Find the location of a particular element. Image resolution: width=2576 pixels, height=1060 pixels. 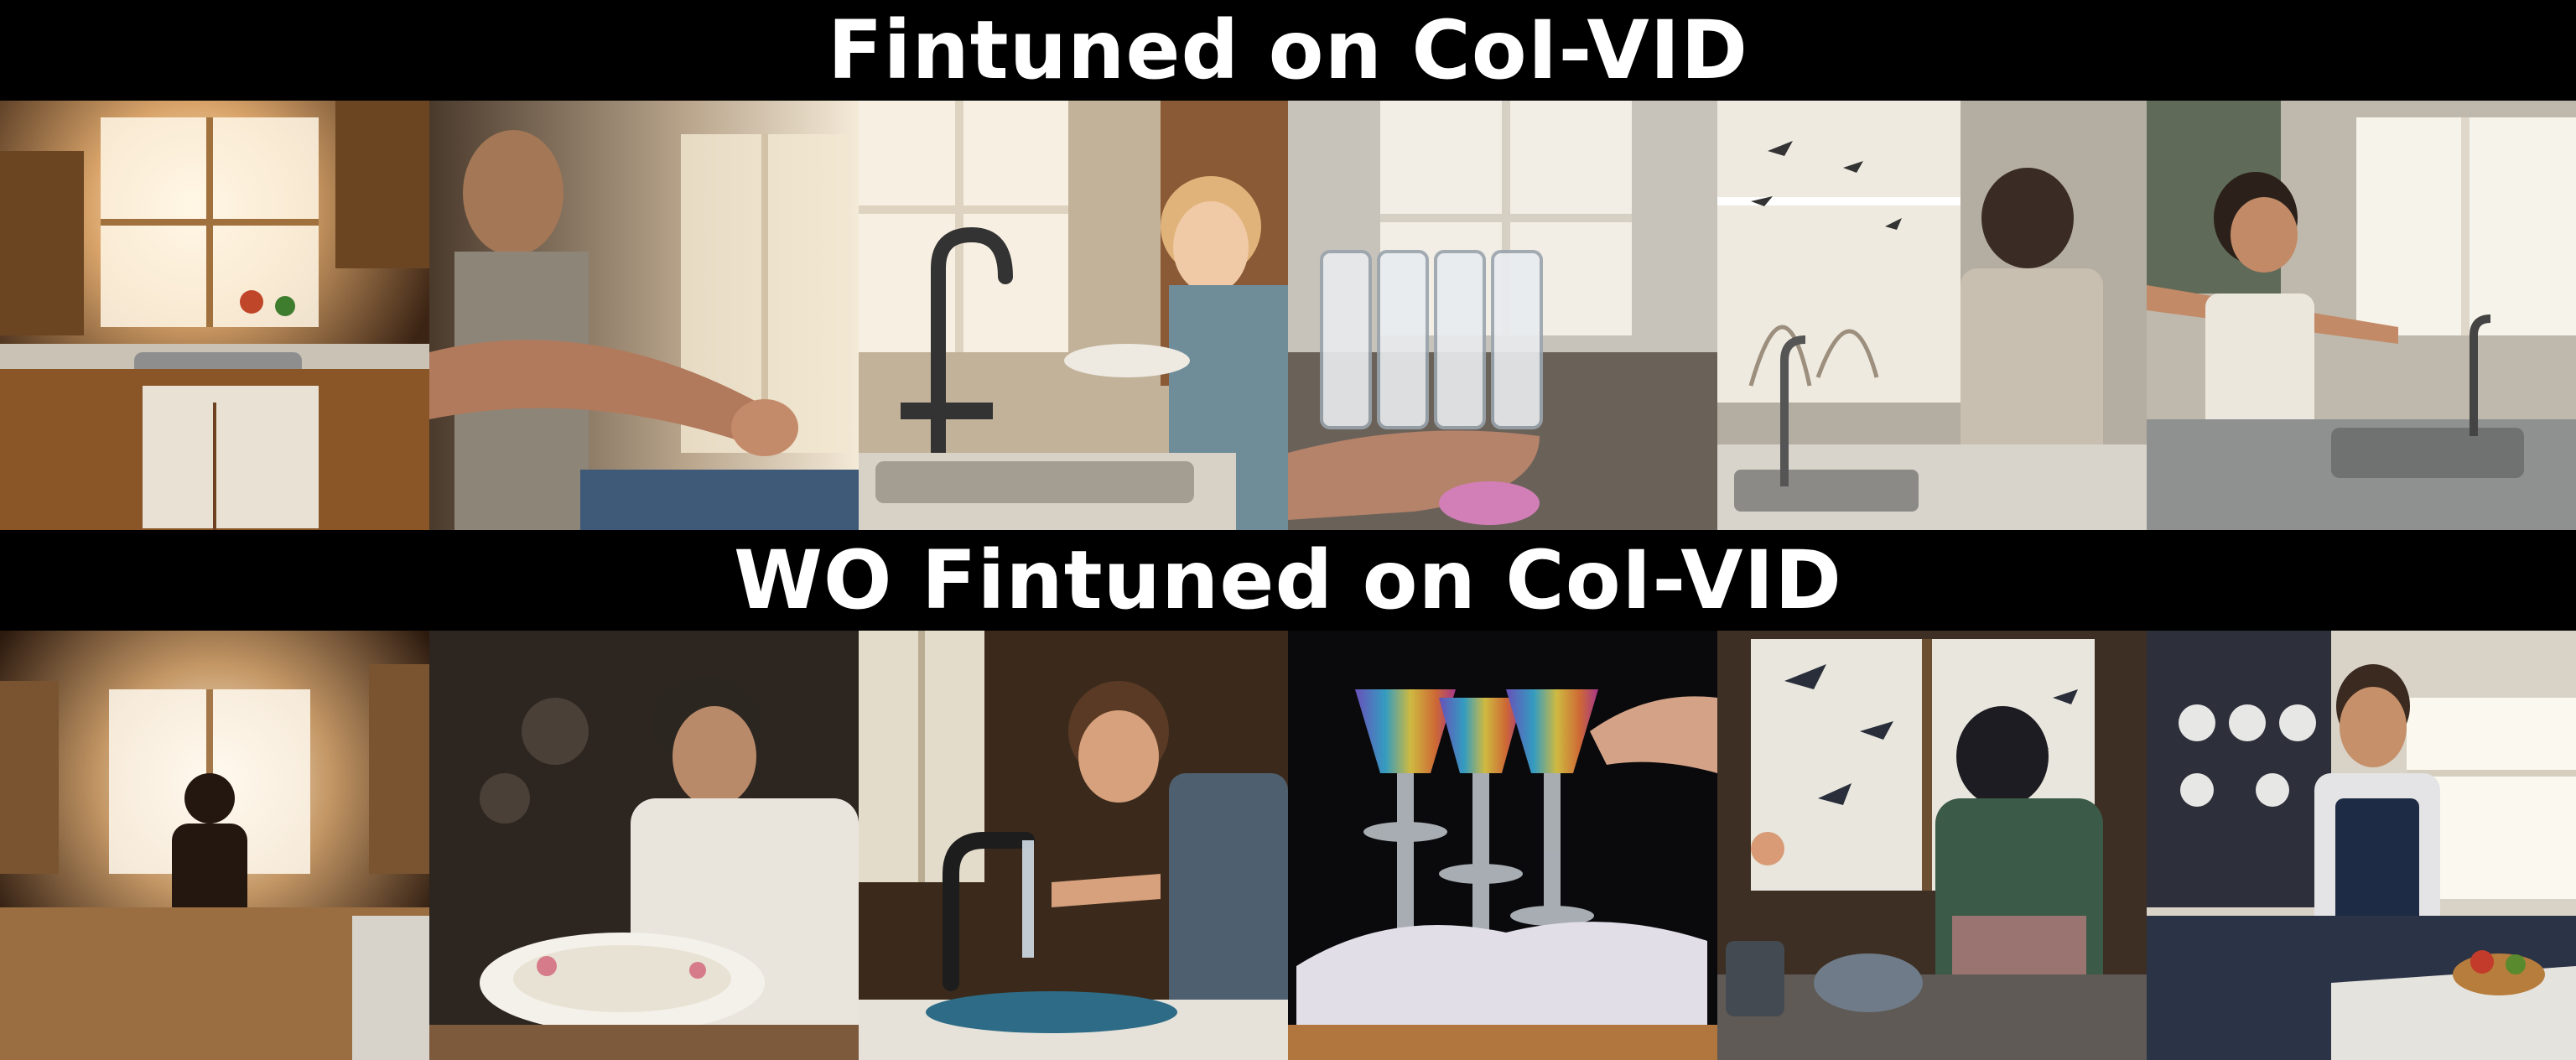

frame-person-silhouette-kitchen is located at coordinates (214, 845).